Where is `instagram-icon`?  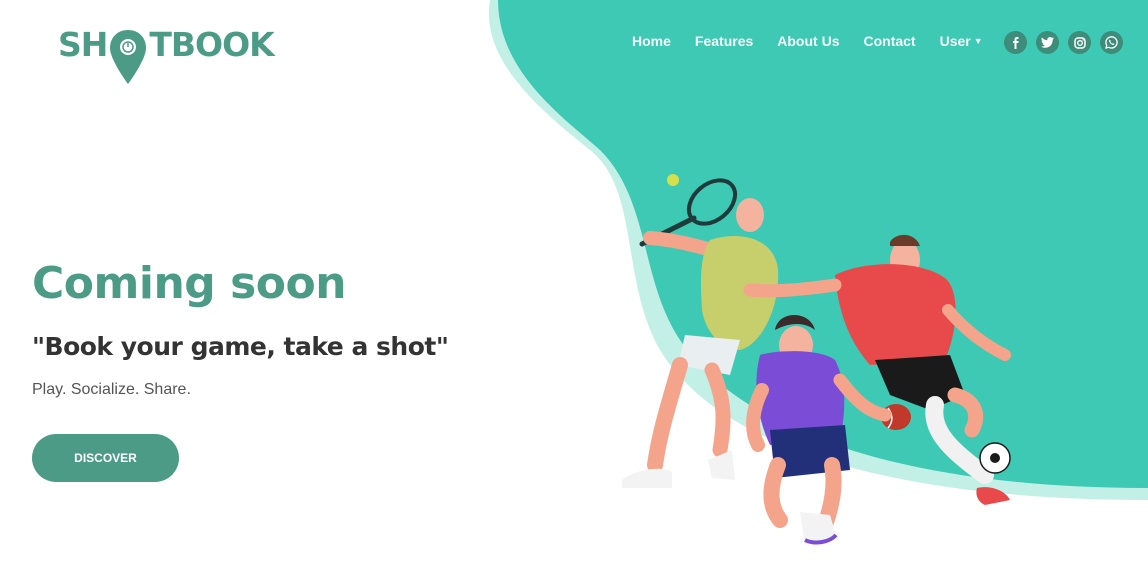 instagram-icon is located at coordinates (1079, 42).